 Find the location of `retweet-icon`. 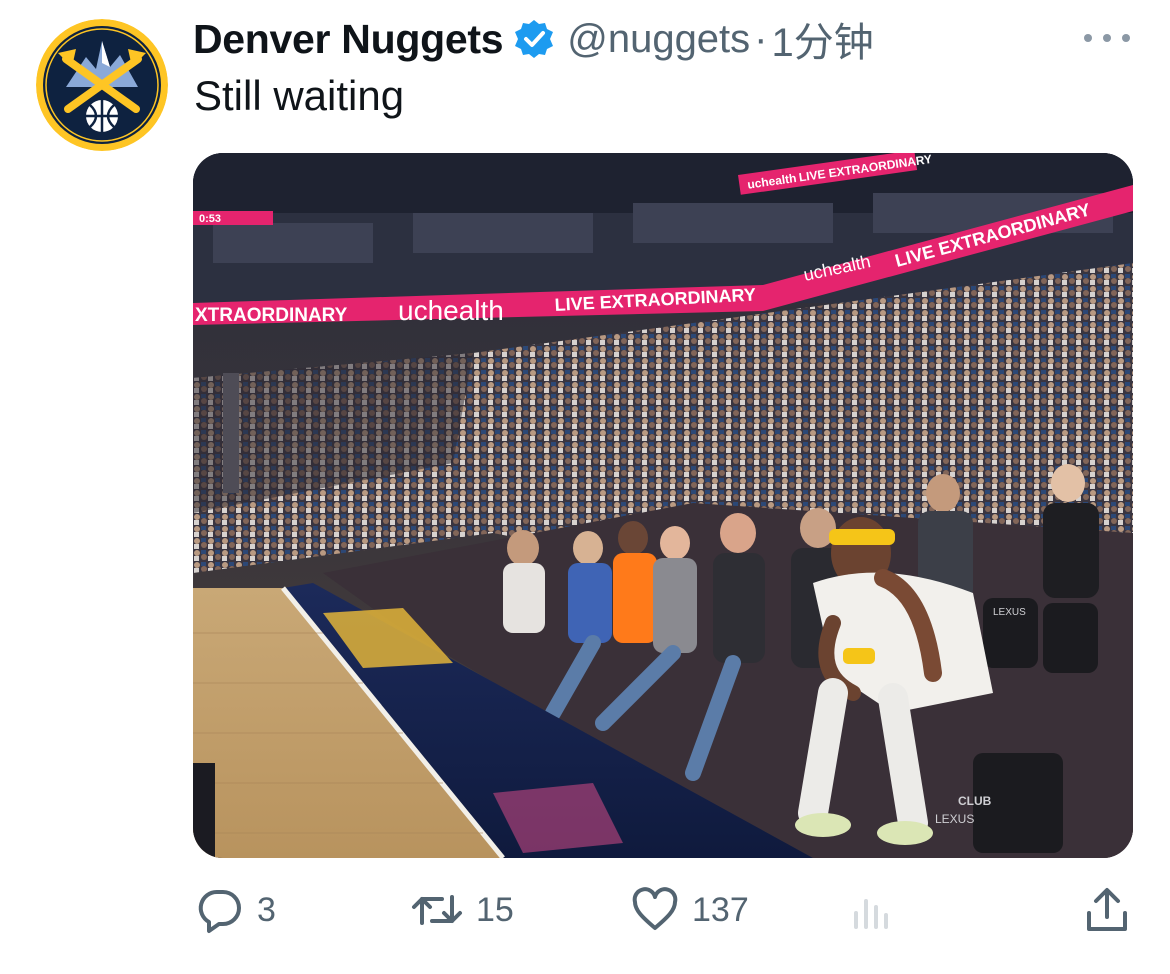

retweet-icon is located at coordinates (437, 910).